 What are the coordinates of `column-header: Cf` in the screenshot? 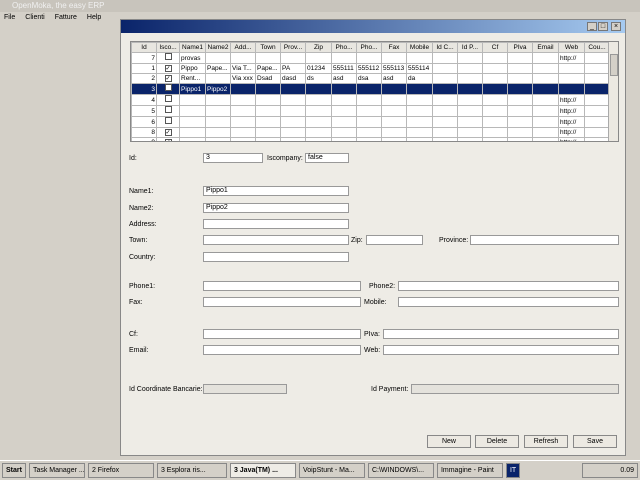 It's located at (495, 47).